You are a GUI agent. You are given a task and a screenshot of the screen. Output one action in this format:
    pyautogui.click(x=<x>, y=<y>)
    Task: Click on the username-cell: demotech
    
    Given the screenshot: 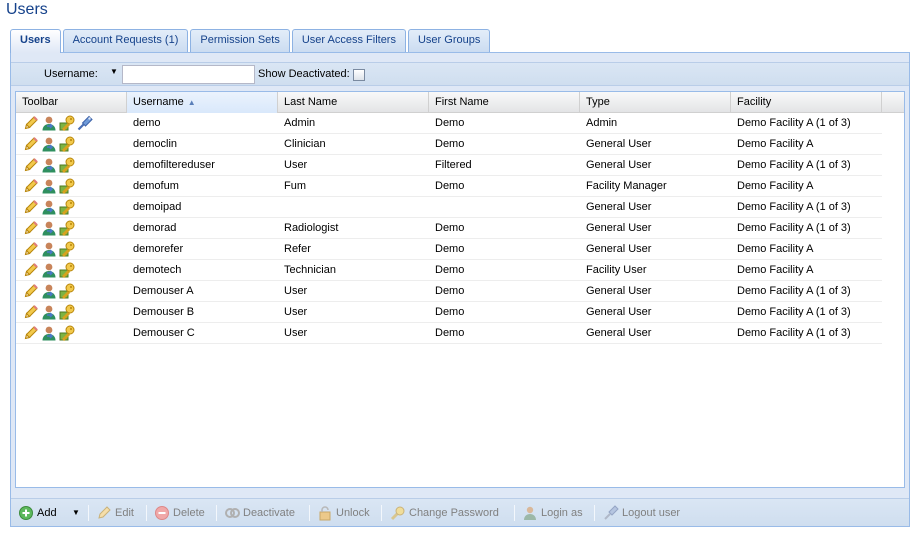 What is the action you would take?
    pyautogui.click(x=157, y=270)
    